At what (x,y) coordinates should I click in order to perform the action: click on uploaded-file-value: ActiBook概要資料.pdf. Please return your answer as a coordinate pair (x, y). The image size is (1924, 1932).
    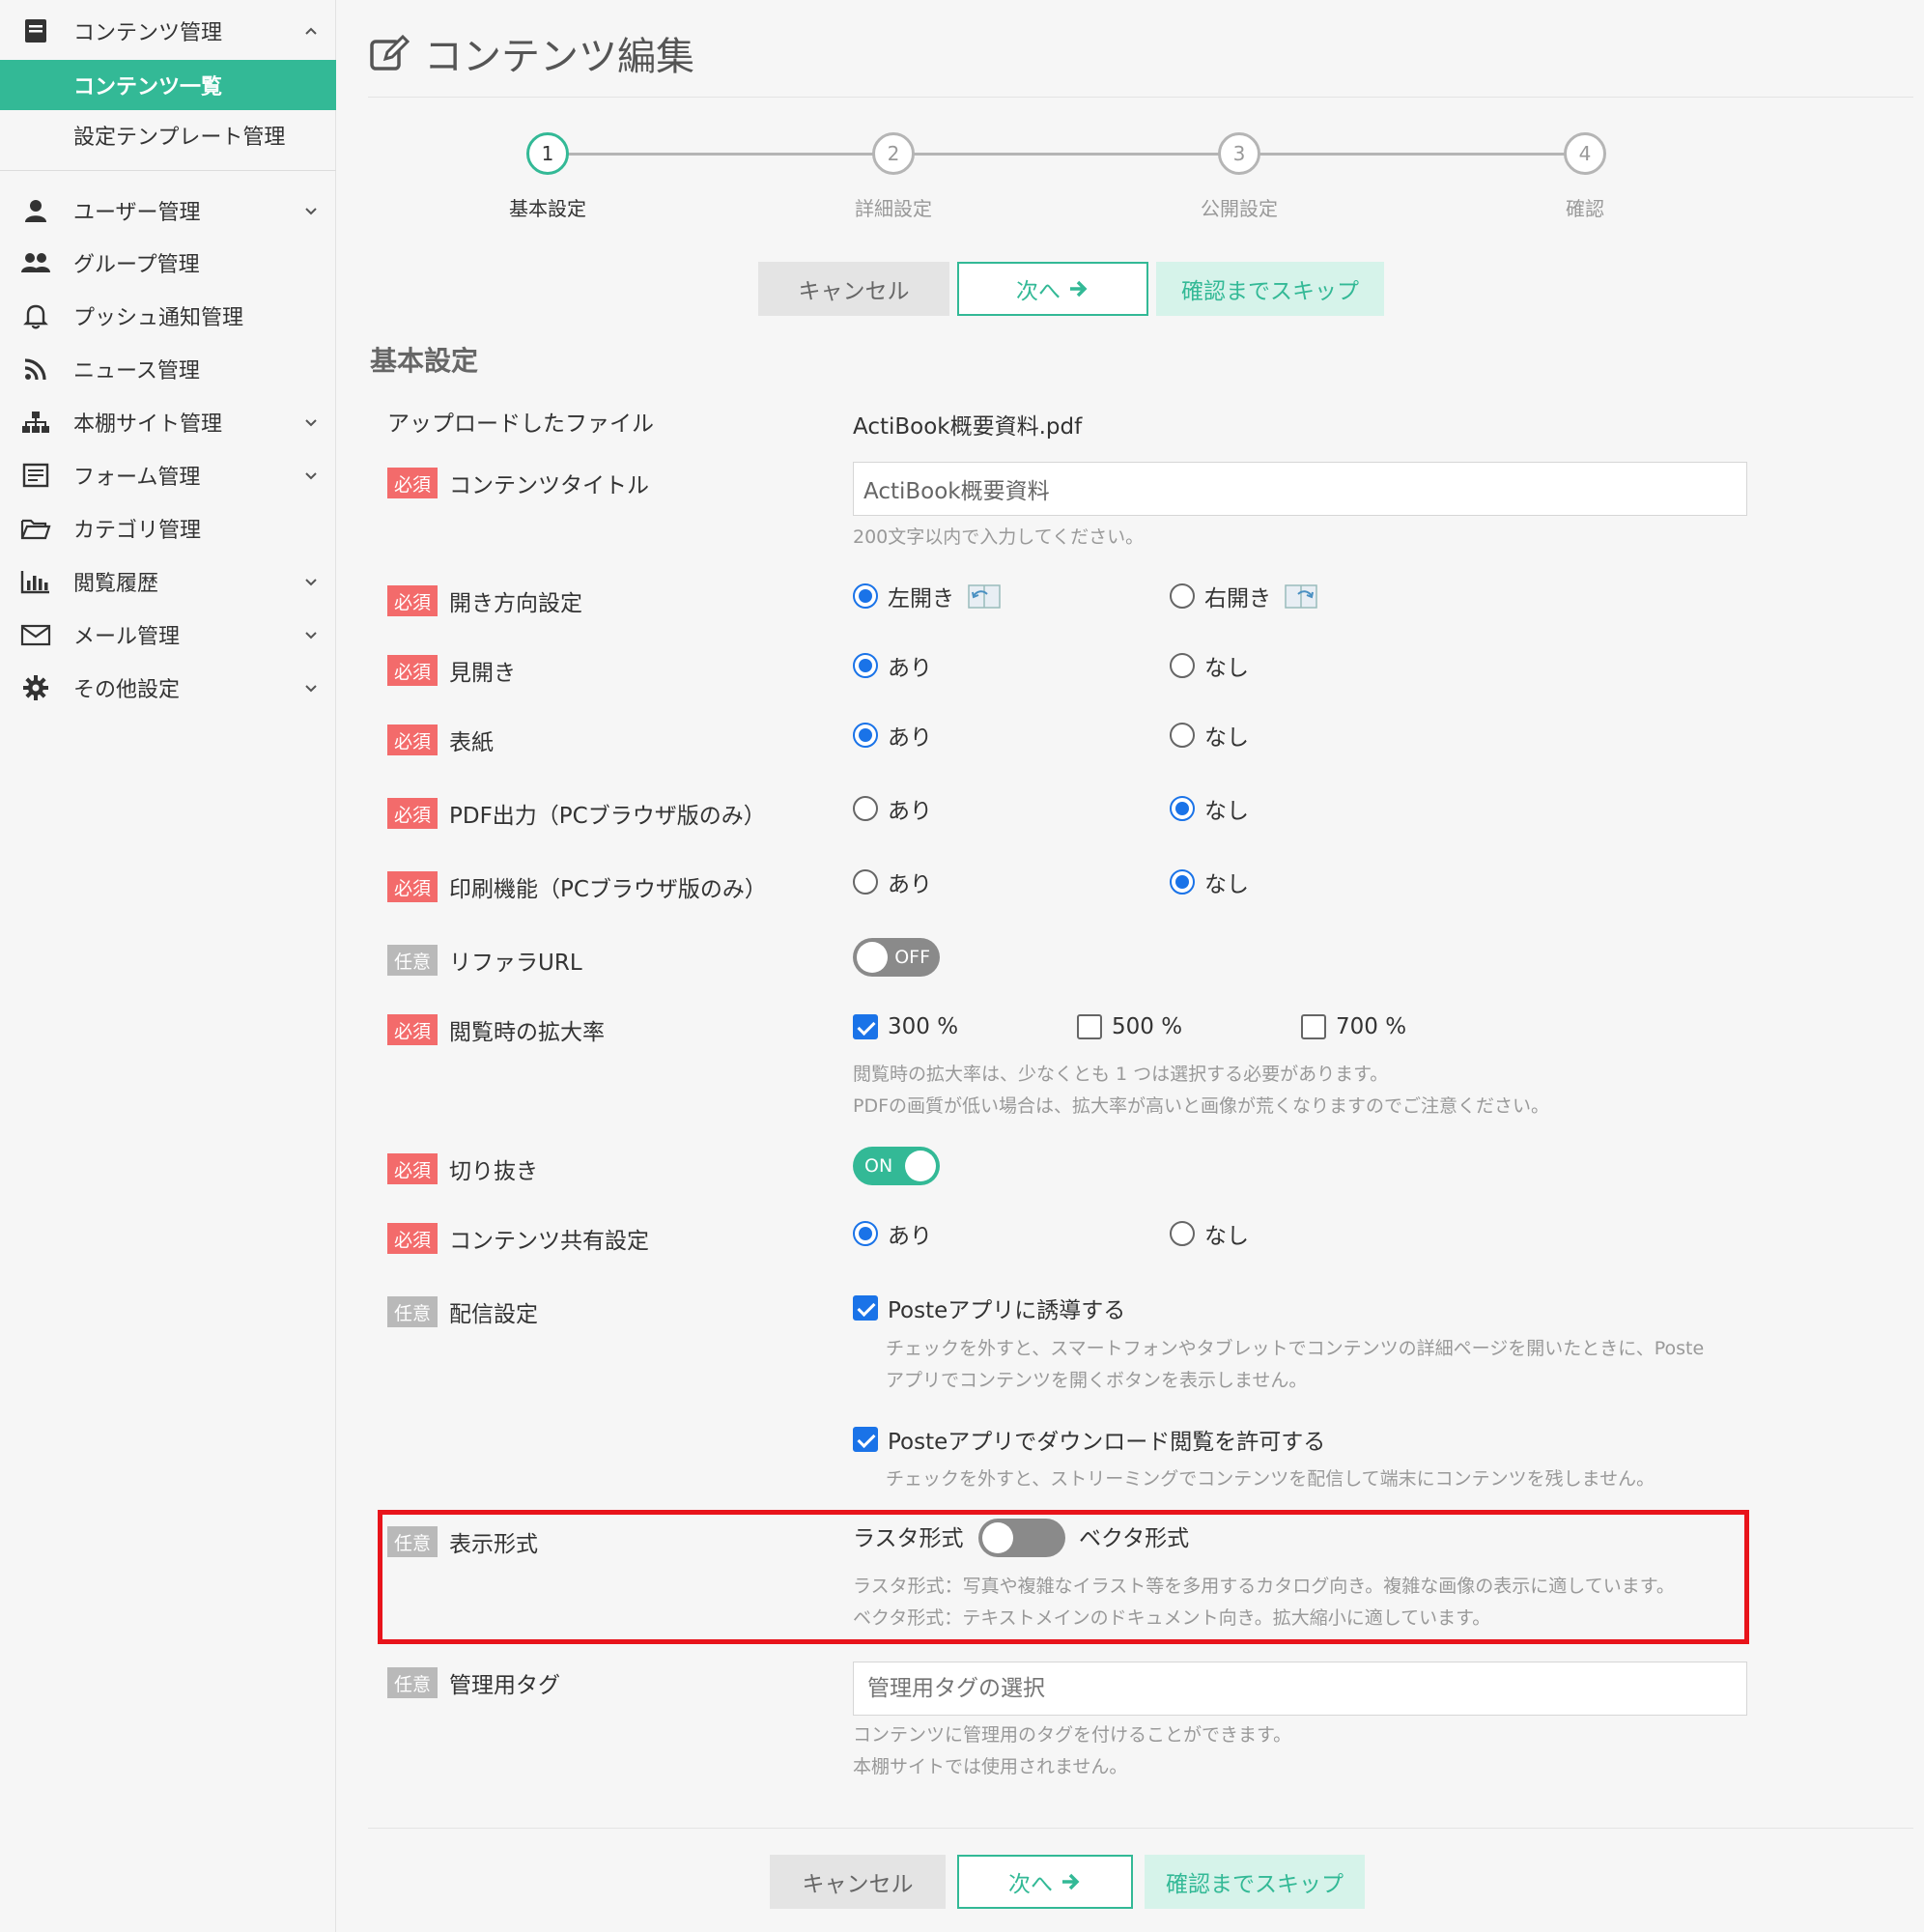
    Looking at the image, I should click on (968, 427).